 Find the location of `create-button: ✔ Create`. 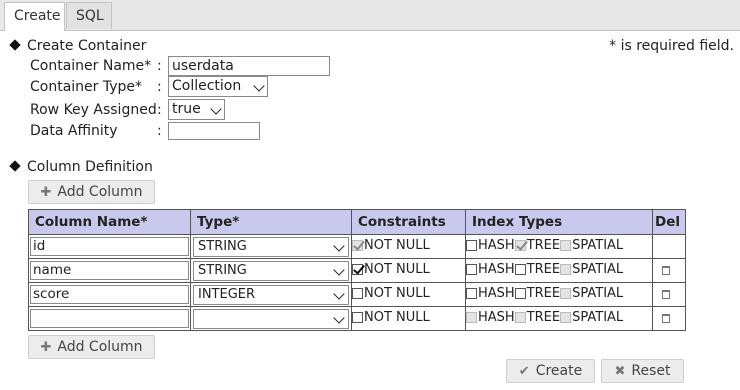

create-button: ✔ Create is located at coordinates (550, 371).